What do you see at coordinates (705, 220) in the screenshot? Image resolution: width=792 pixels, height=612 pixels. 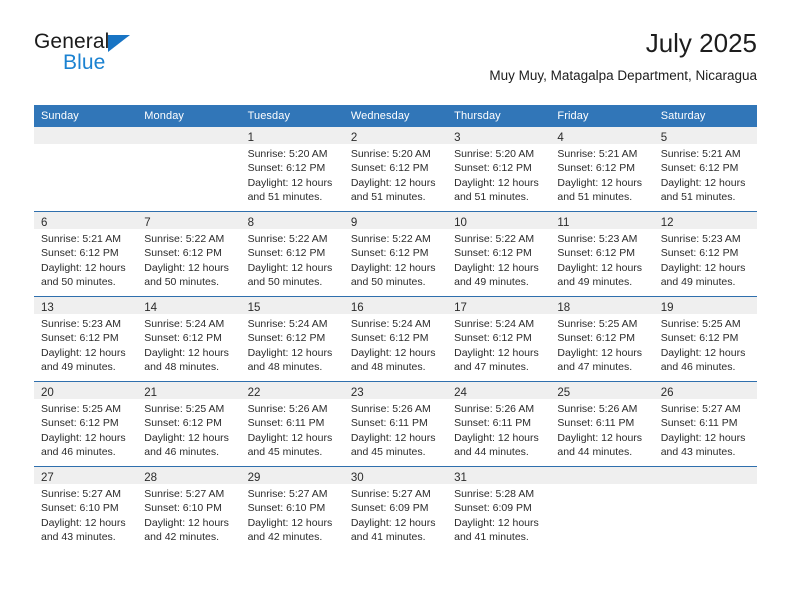 I see `day-number-band: 12` at bounding box center [705, 220].